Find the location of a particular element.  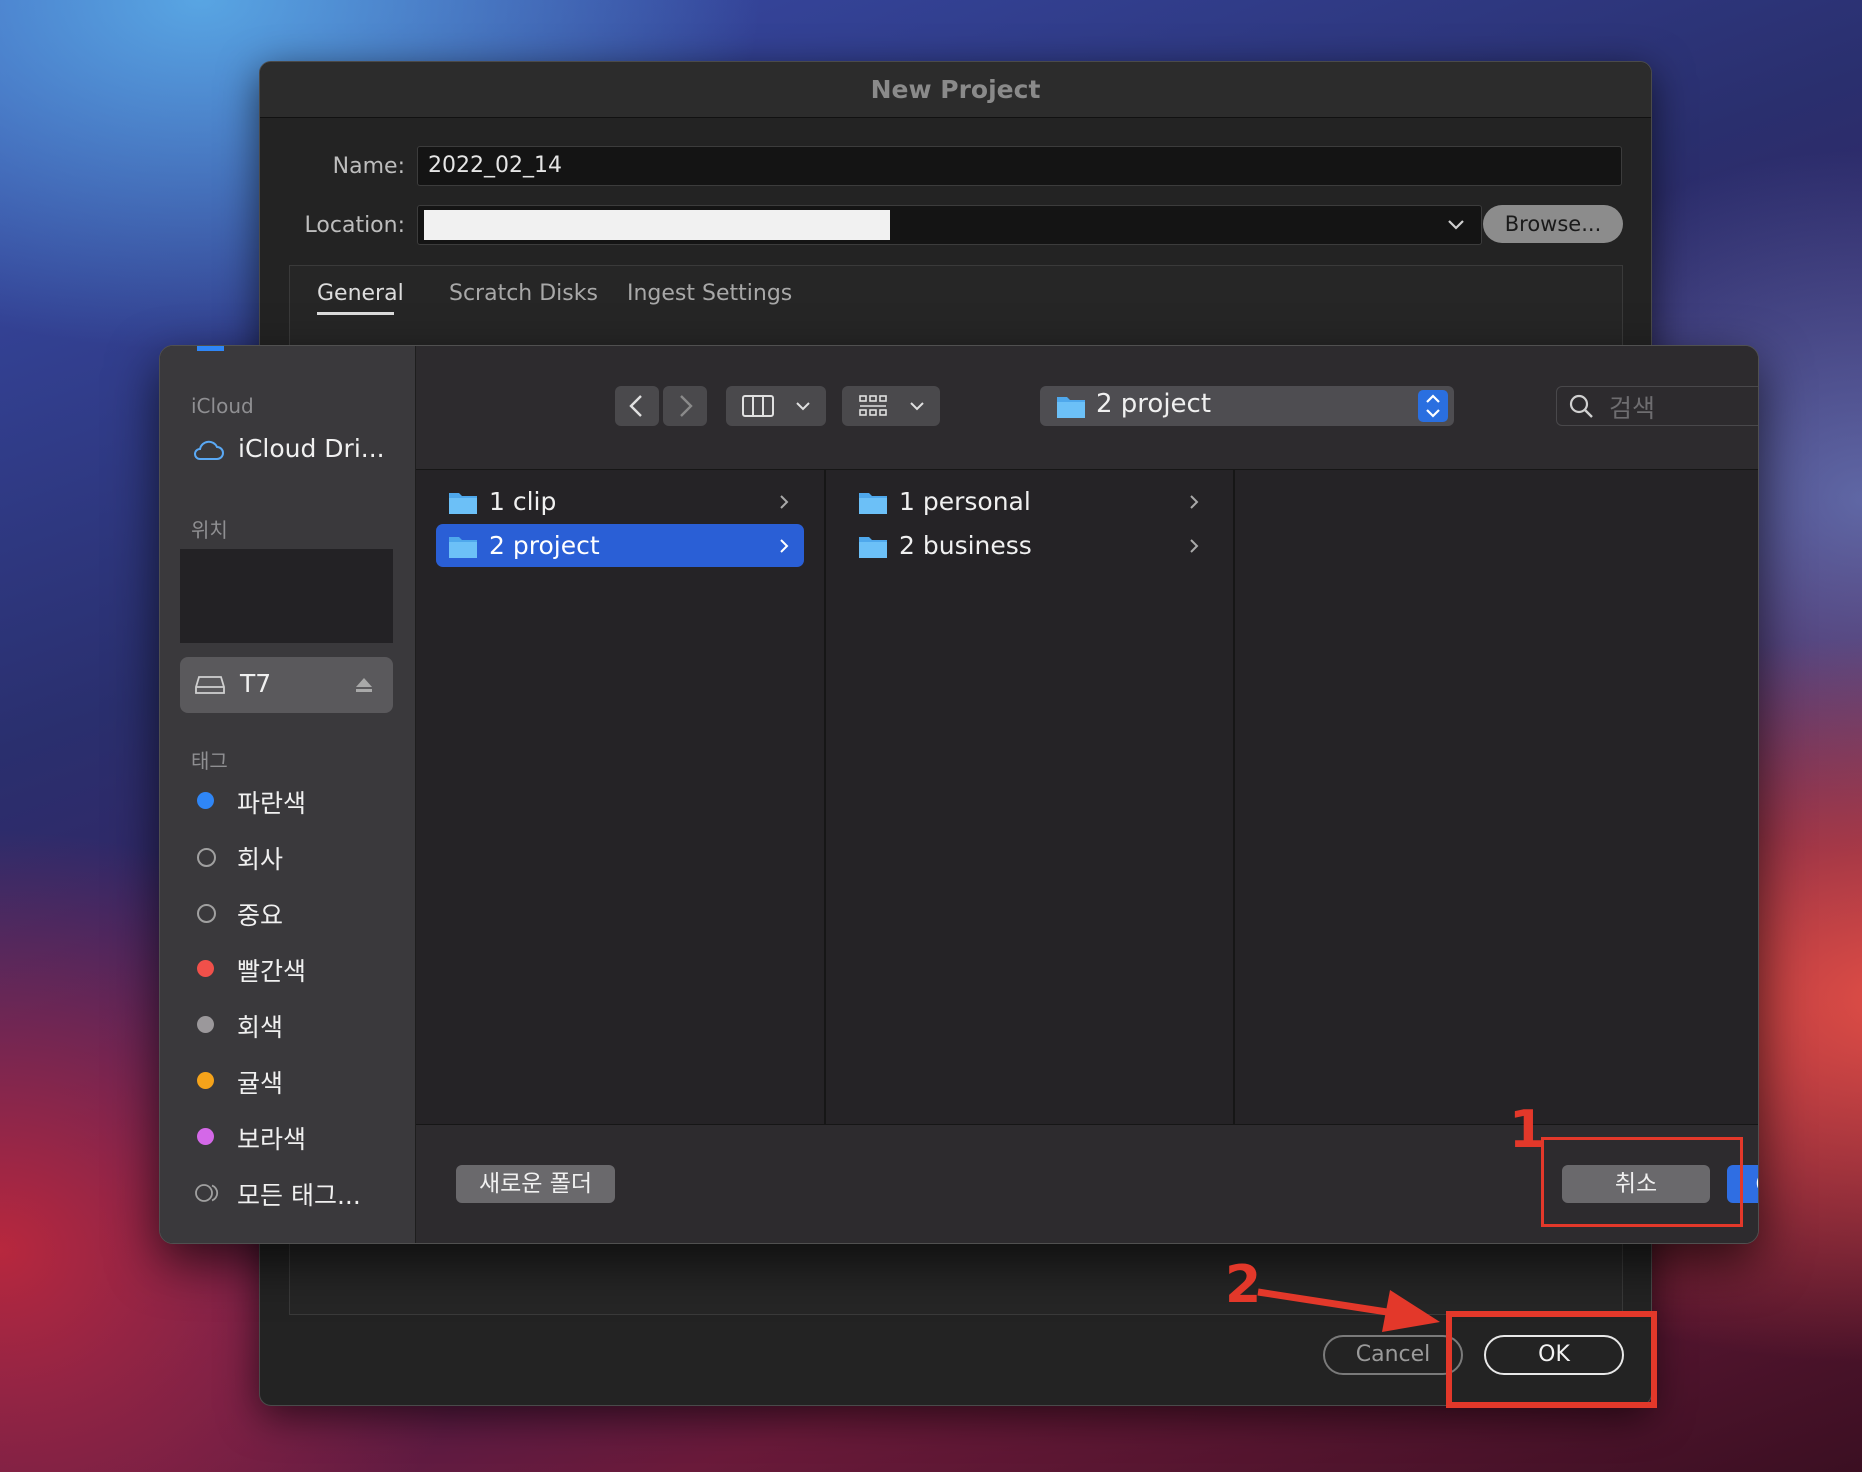

group-button is located at coordinates (891, 406).